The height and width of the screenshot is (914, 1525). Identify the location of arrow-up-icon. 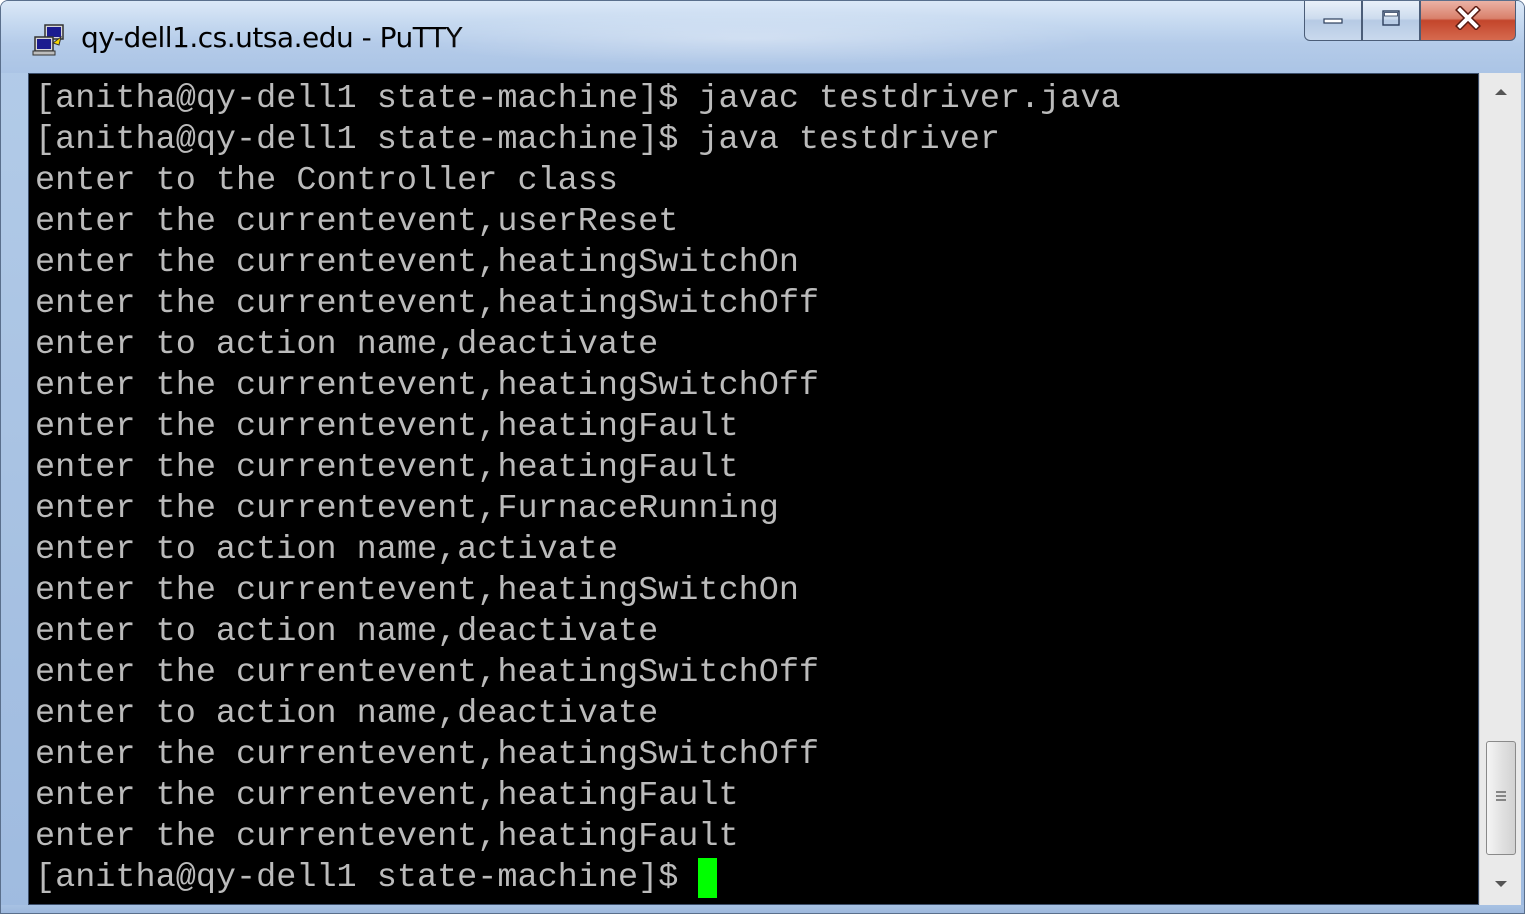
(1501, 93).